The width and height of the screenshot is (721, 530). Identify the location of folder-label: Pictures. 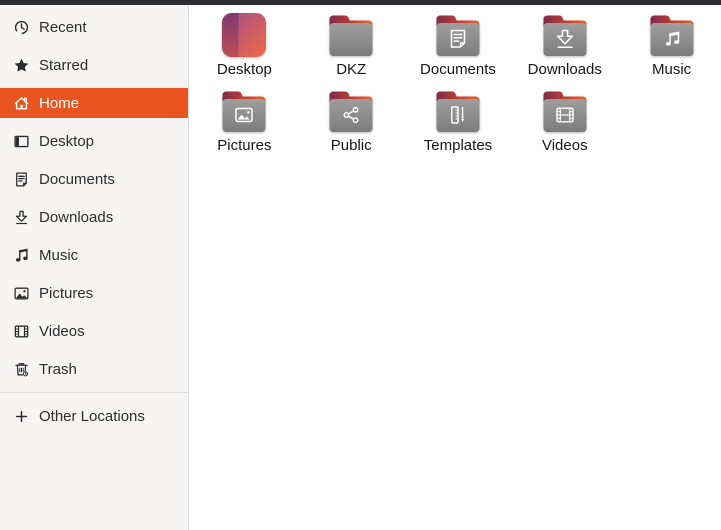
(244, 146).